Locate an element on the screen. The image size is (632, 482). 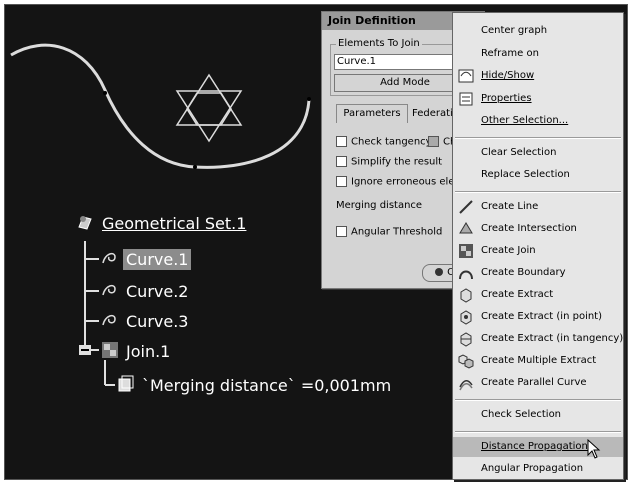
tree-item-parameter: `Merging distance` =0,001mm is located at coordinates (255, 385).